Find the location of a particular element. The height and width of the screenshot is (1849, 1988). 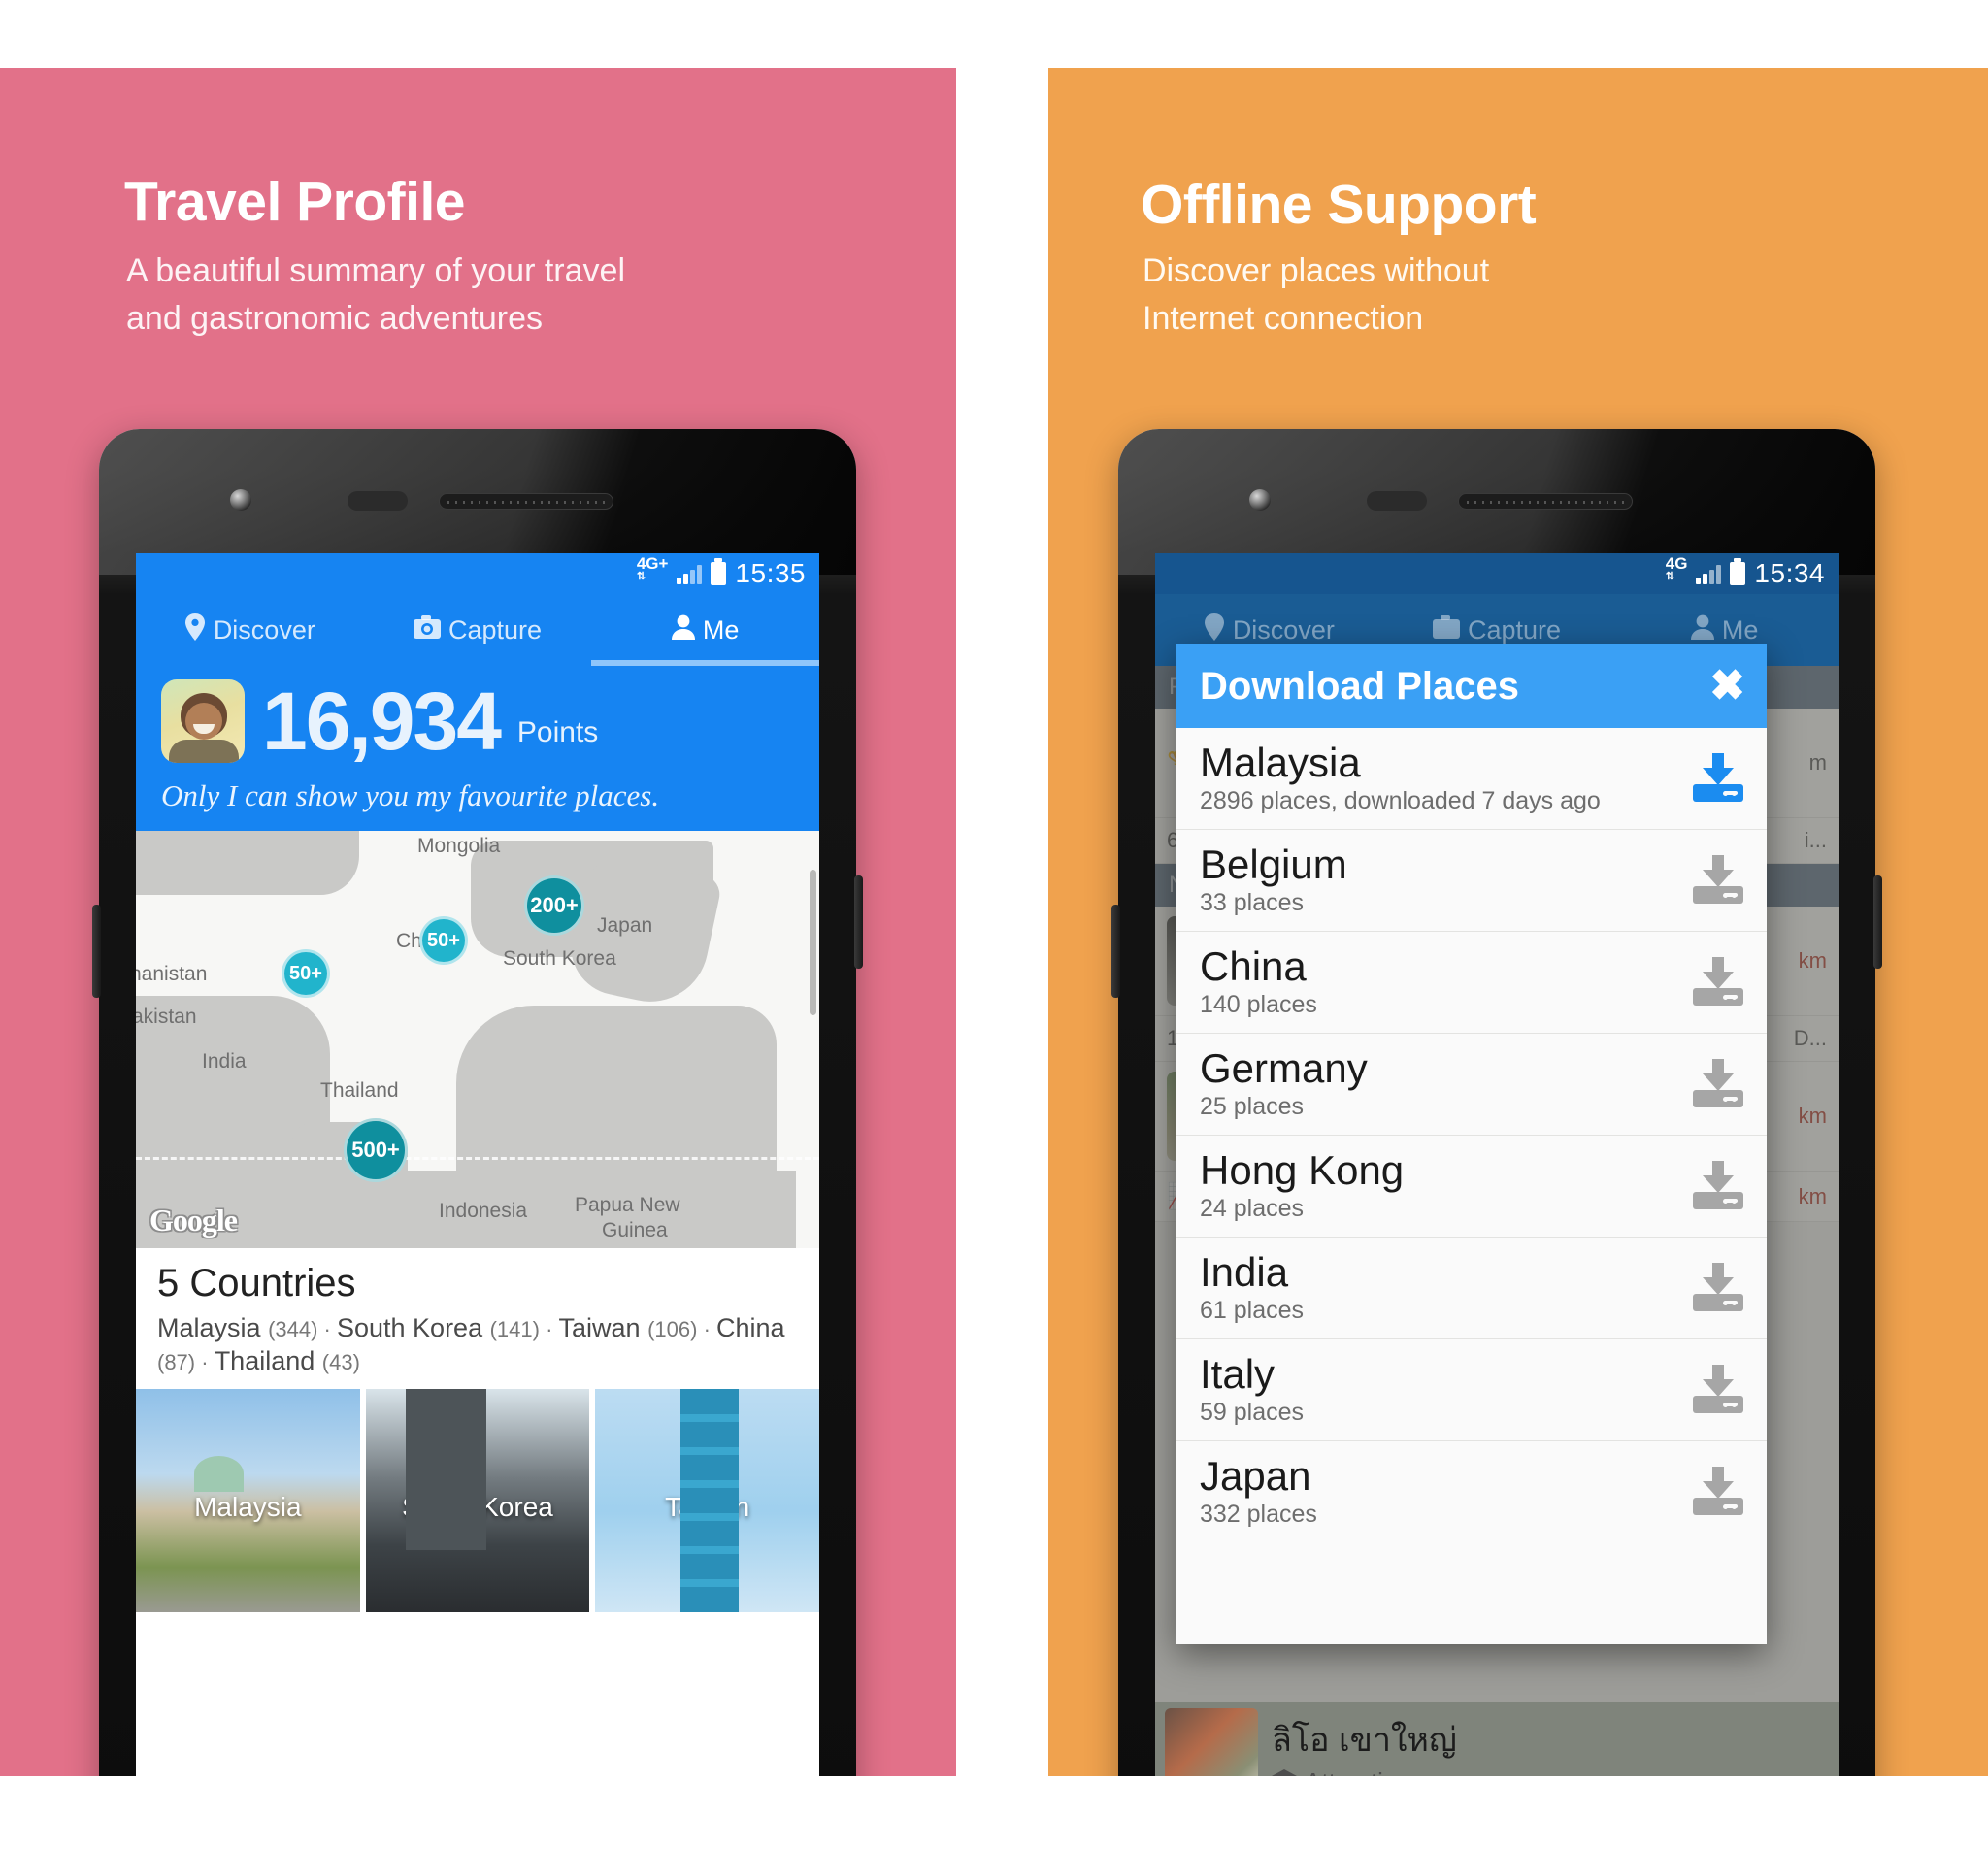

country-name: India is located at coordinates (1245, 1272).